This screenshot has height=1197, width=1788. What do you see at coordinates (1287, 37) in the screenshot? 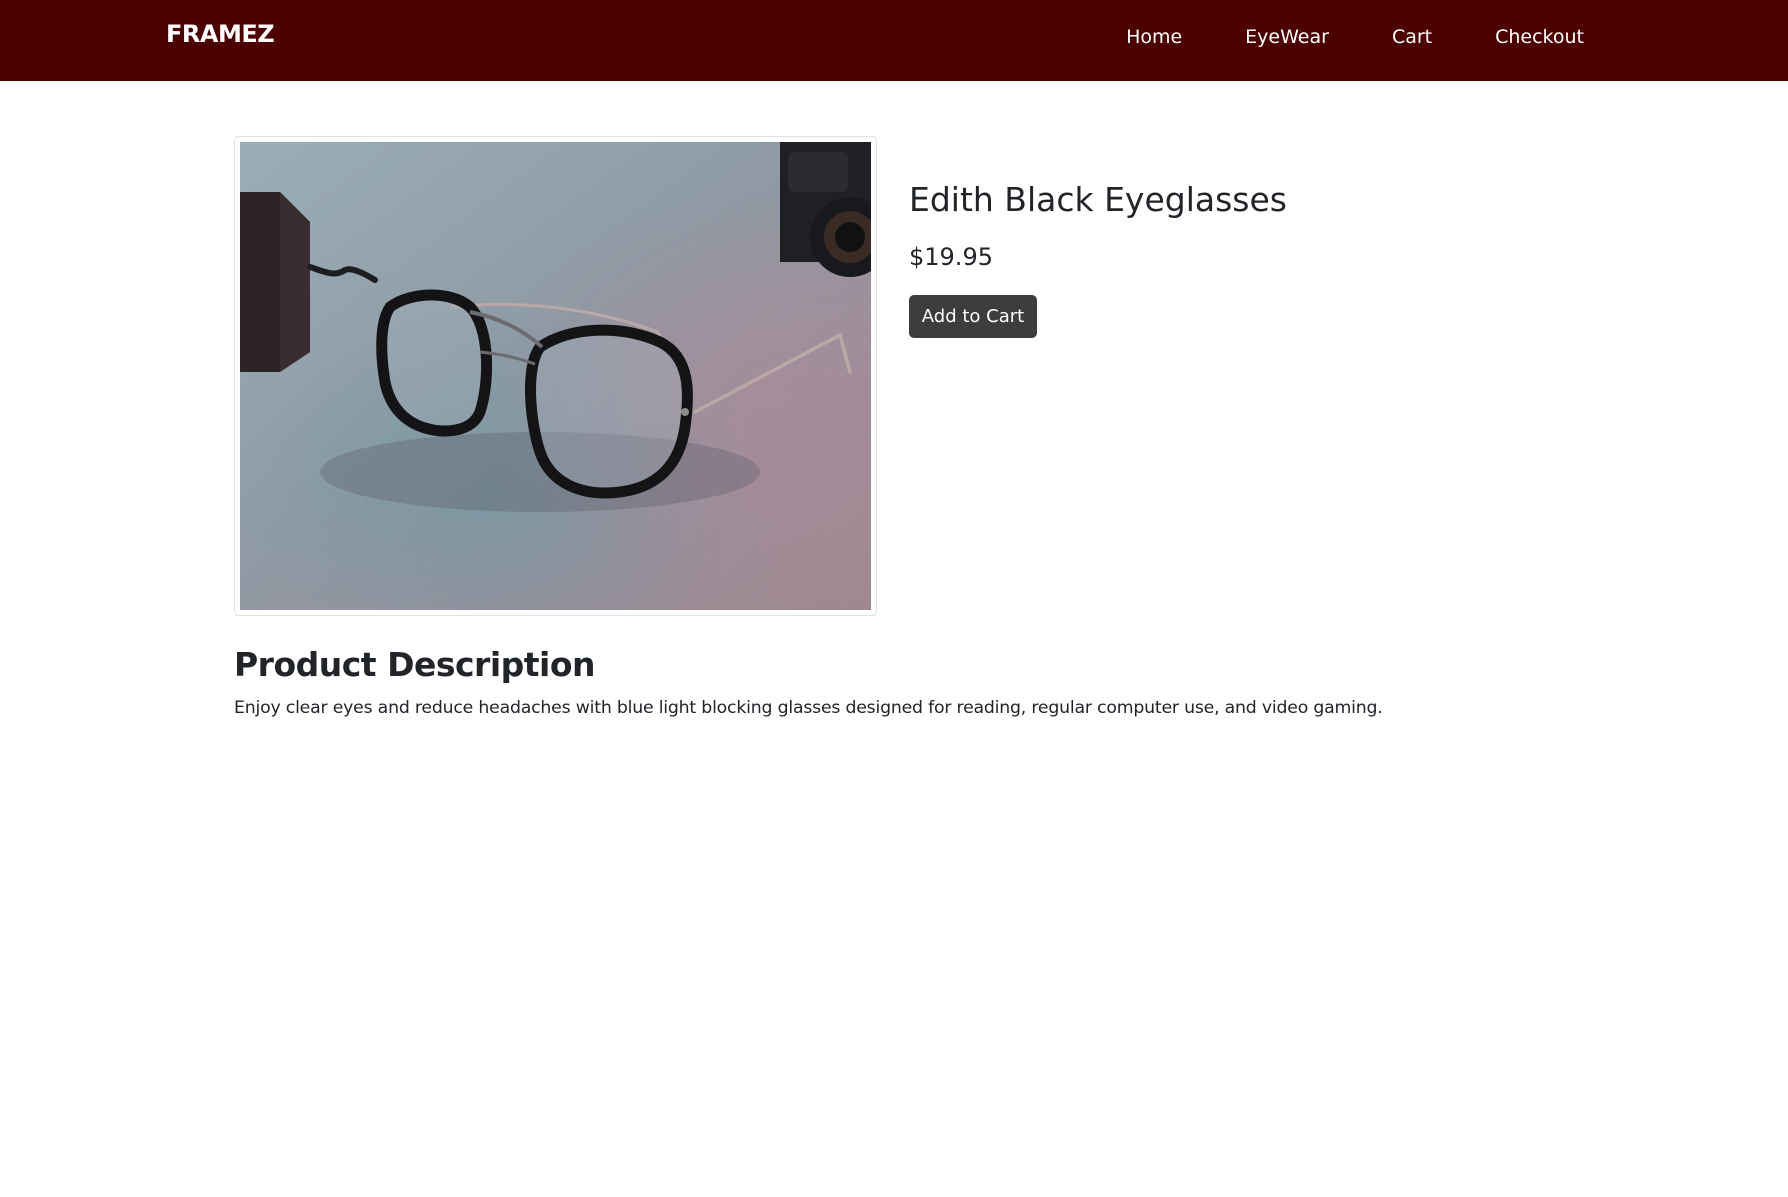
I see `nav-link-eyewear: EyeWear` at bounding box center [1287, 37].